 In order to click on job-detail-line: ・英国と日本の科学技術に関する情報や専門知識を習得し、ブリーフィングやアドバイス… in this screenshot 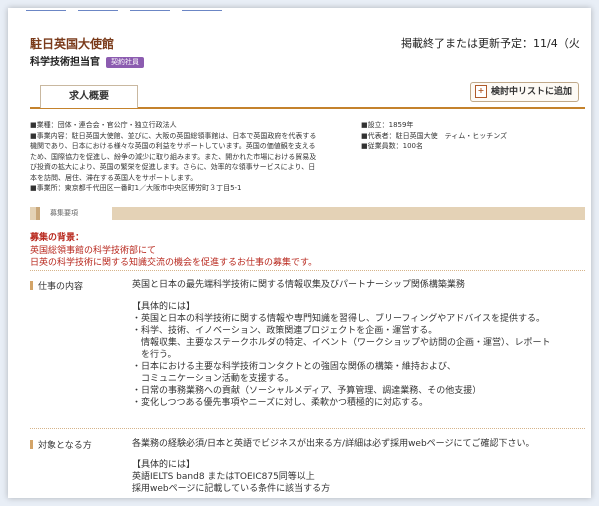, I will do `click(339, 319)`.